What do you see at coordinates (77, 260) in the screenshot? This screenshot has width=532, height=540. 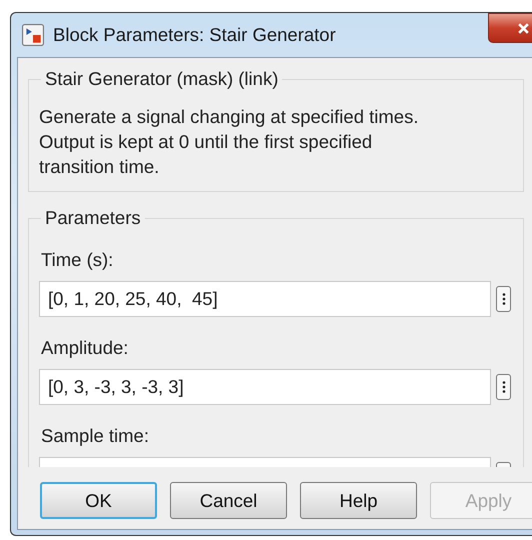 I see `field-label: Time (s):` at bounding box center [77, 260].